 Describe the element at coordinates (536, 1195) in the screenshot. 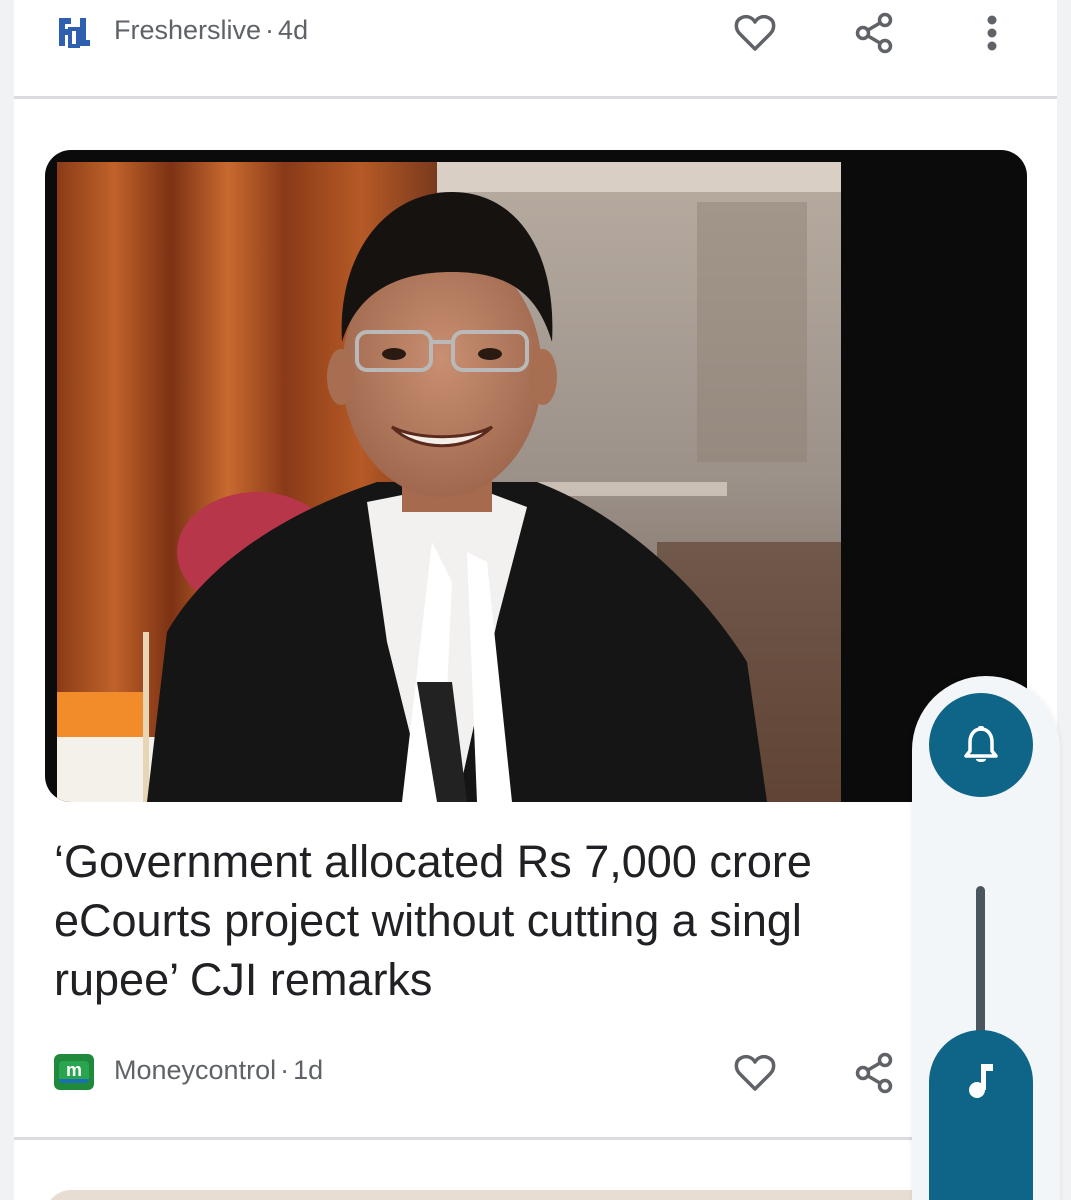

I see `next-article-card` at that location.